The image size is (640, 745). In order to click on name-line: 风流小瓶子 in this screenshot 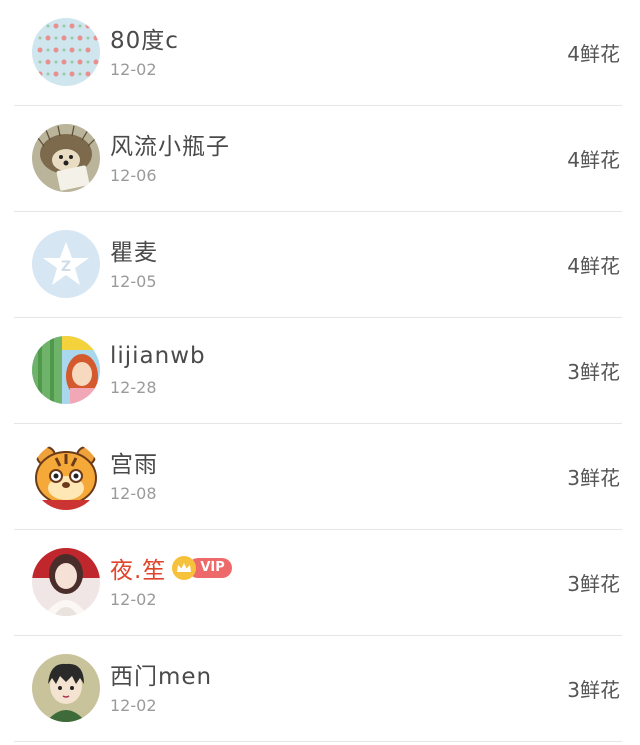, I will do `click(170, 144)`.